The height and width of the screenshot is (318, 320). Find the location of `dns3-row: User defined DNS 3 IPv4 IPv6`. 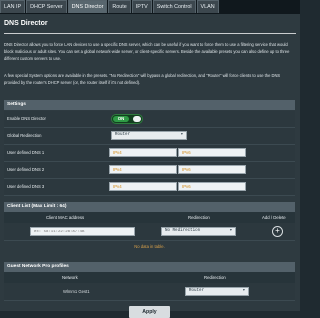

dns3-row: User defined DNS 3 IPv4 IPv6 is located at coordinates (149, 187).